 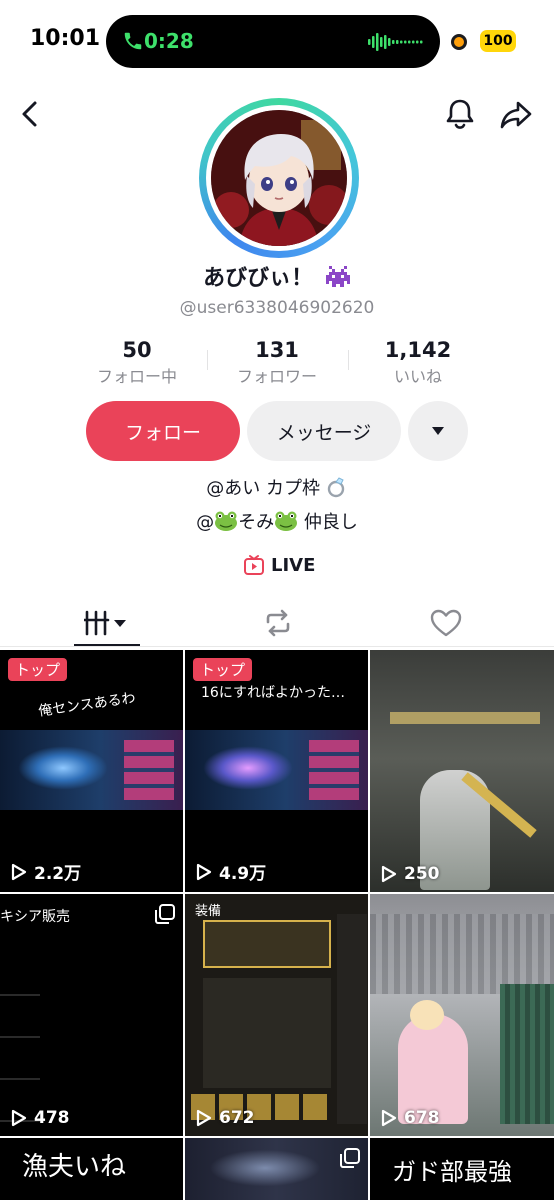 I want to click on message-button: メッセージ, so click(x=324, y=431).